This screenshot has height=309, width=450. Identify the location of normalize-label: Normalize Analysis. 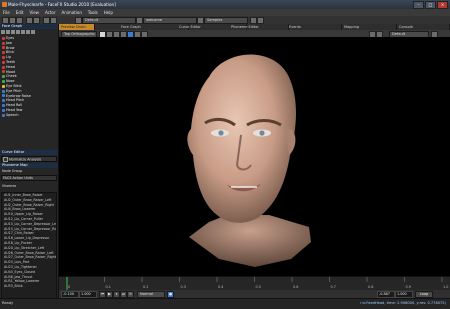
(25, 159).